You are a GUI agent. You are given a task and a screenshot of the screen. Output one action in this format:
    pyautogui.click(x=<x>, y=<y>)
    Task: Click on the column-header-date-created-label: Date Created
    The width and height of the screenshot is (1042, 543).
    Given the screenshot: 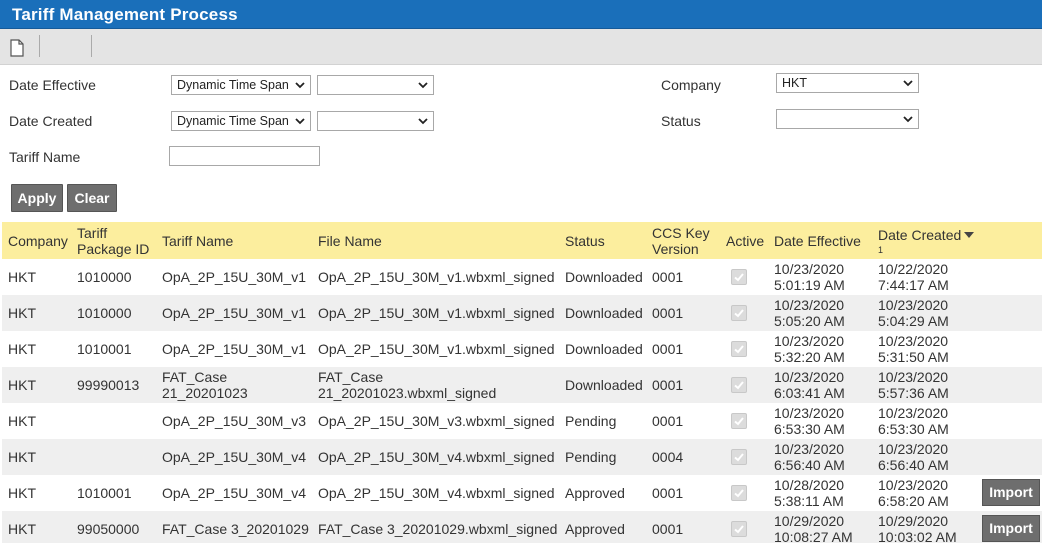 What is the action you would take?
    pyautogui.click(x=920, y=235)
    